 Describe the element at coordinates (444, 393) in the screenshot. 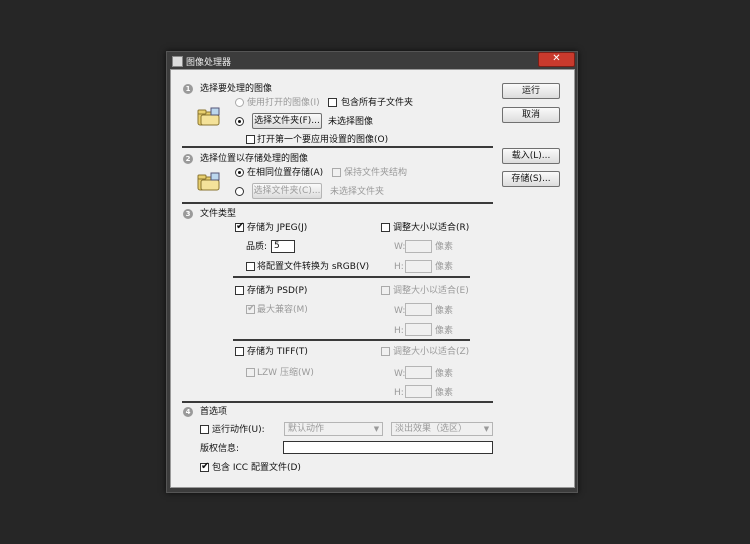

I see `tiff-height-unit: 像素` at that location.